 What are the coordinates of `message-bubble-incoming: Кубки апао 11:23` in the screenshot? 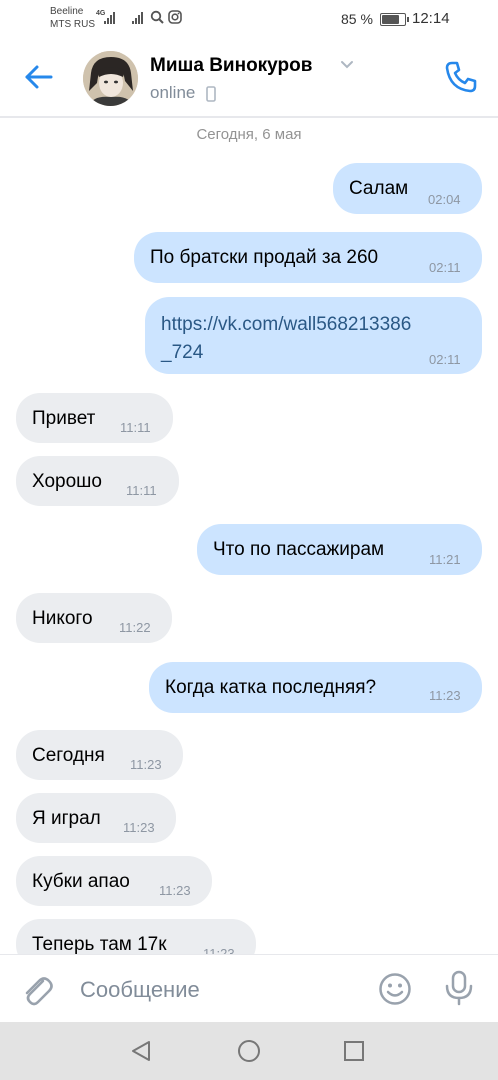 It's located at (114, 881).